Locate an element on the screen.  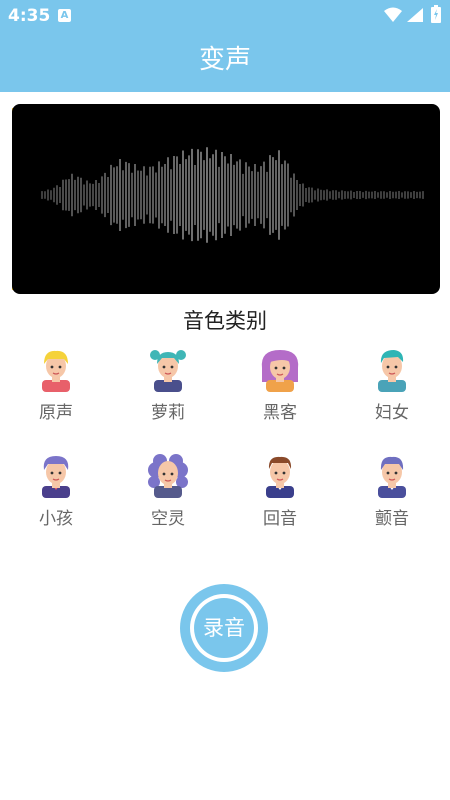
voice-item-tremolo: 颤音 is located at coordinates (392, 500).